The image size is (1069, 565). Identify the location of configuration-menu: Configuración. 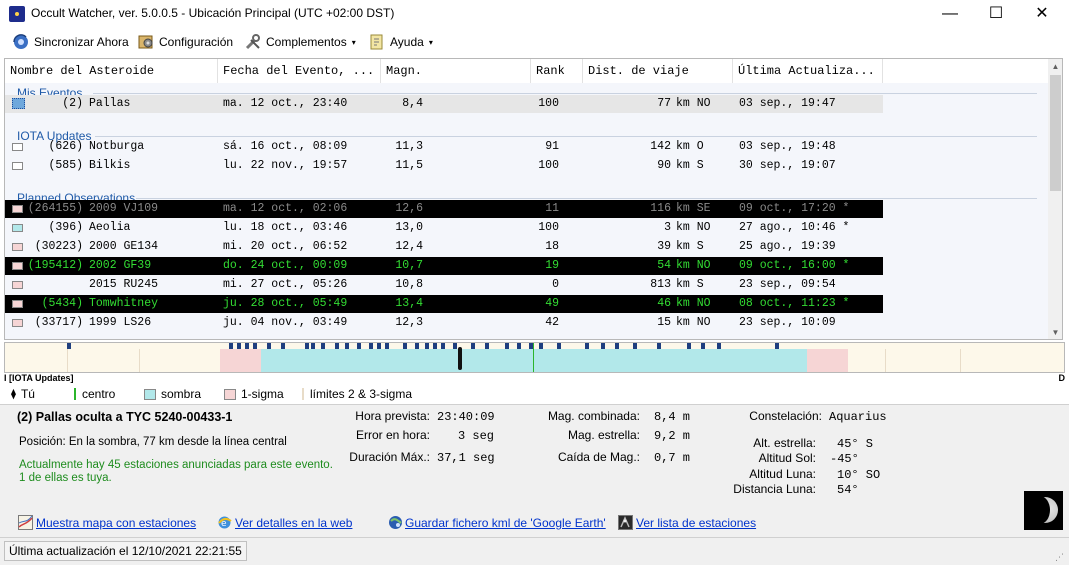
(185, 42).